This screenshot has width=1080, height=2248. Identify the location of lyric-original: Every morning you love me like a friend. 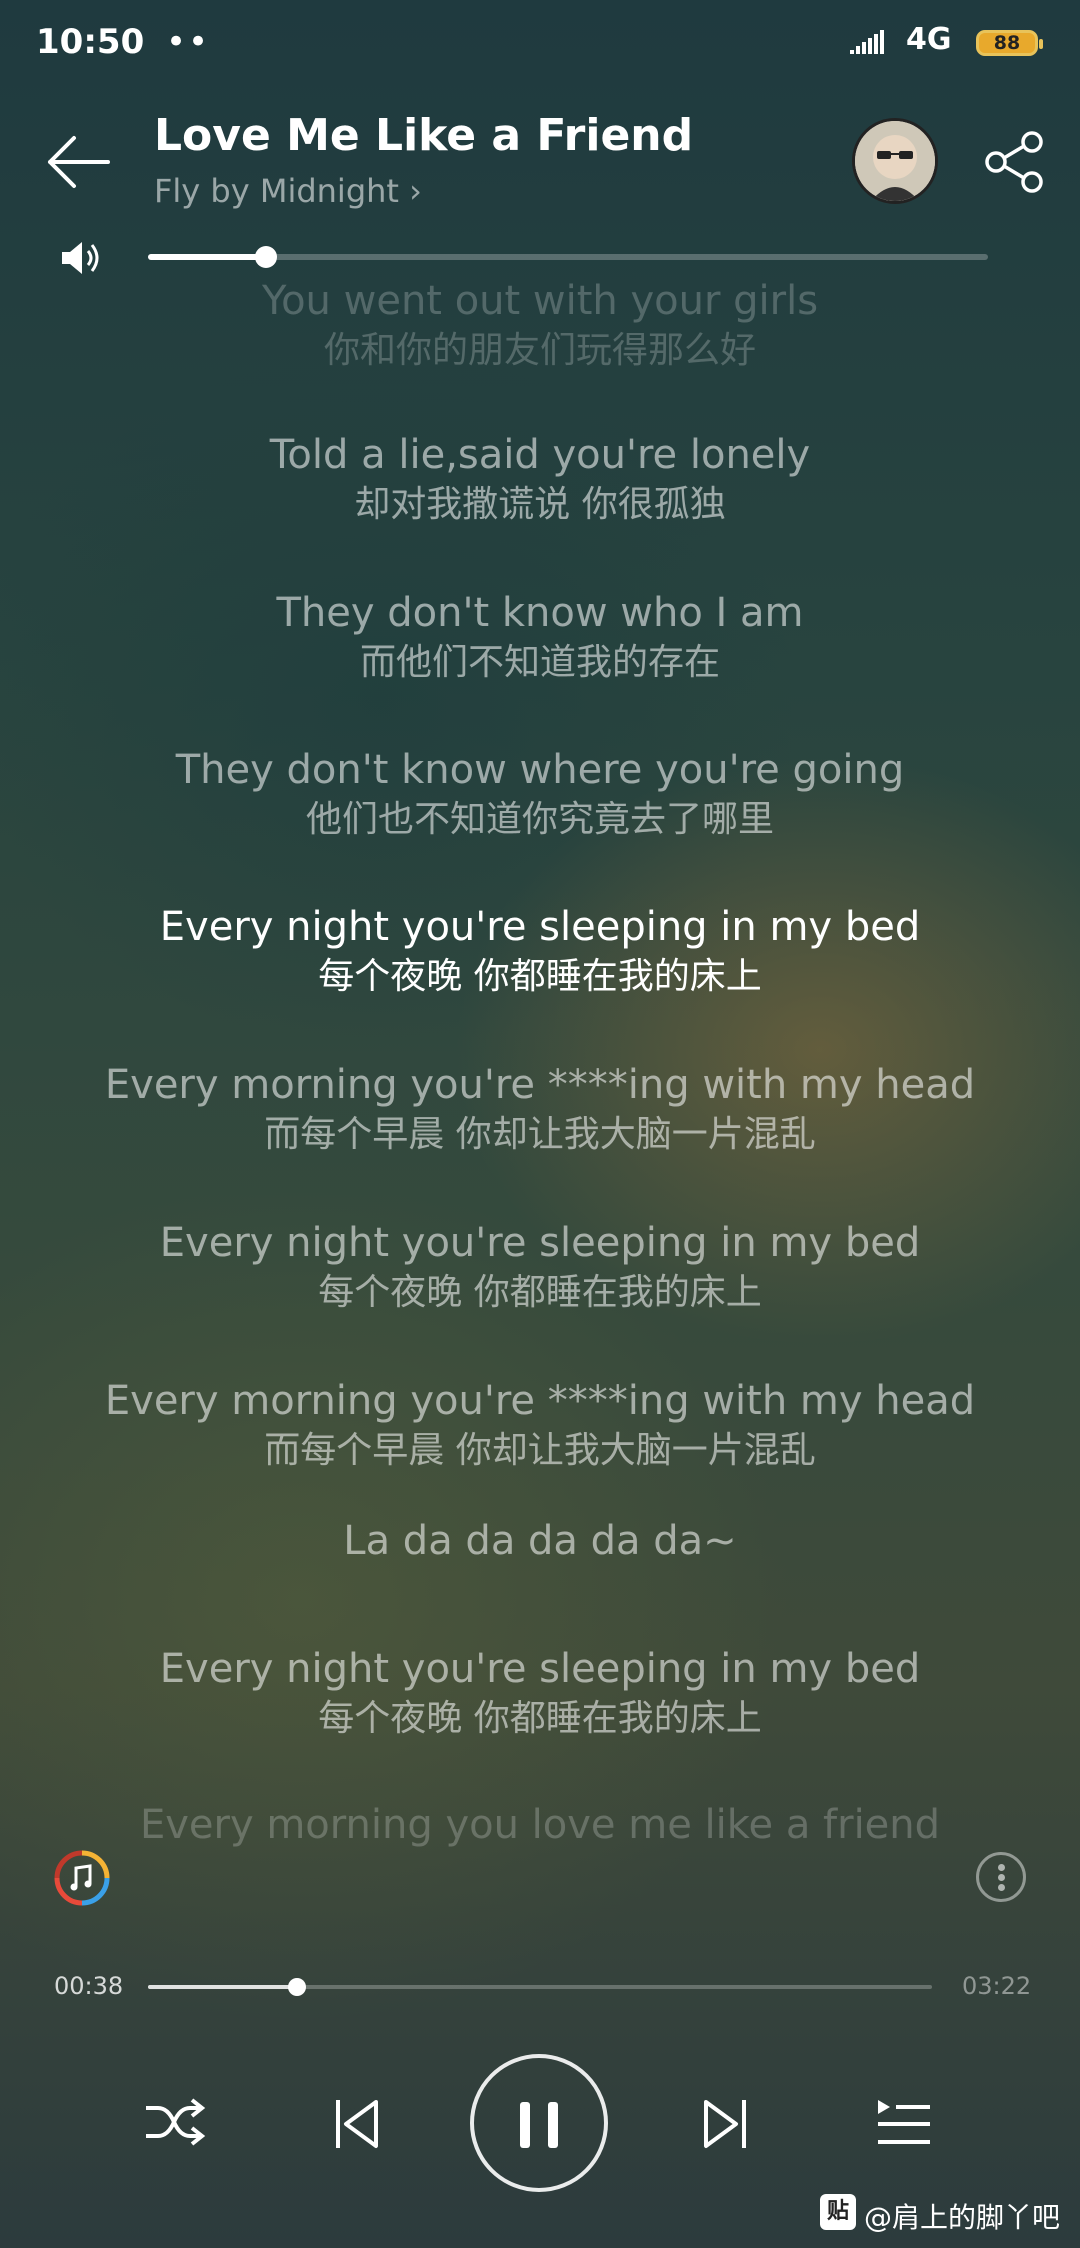
(540, 1825).